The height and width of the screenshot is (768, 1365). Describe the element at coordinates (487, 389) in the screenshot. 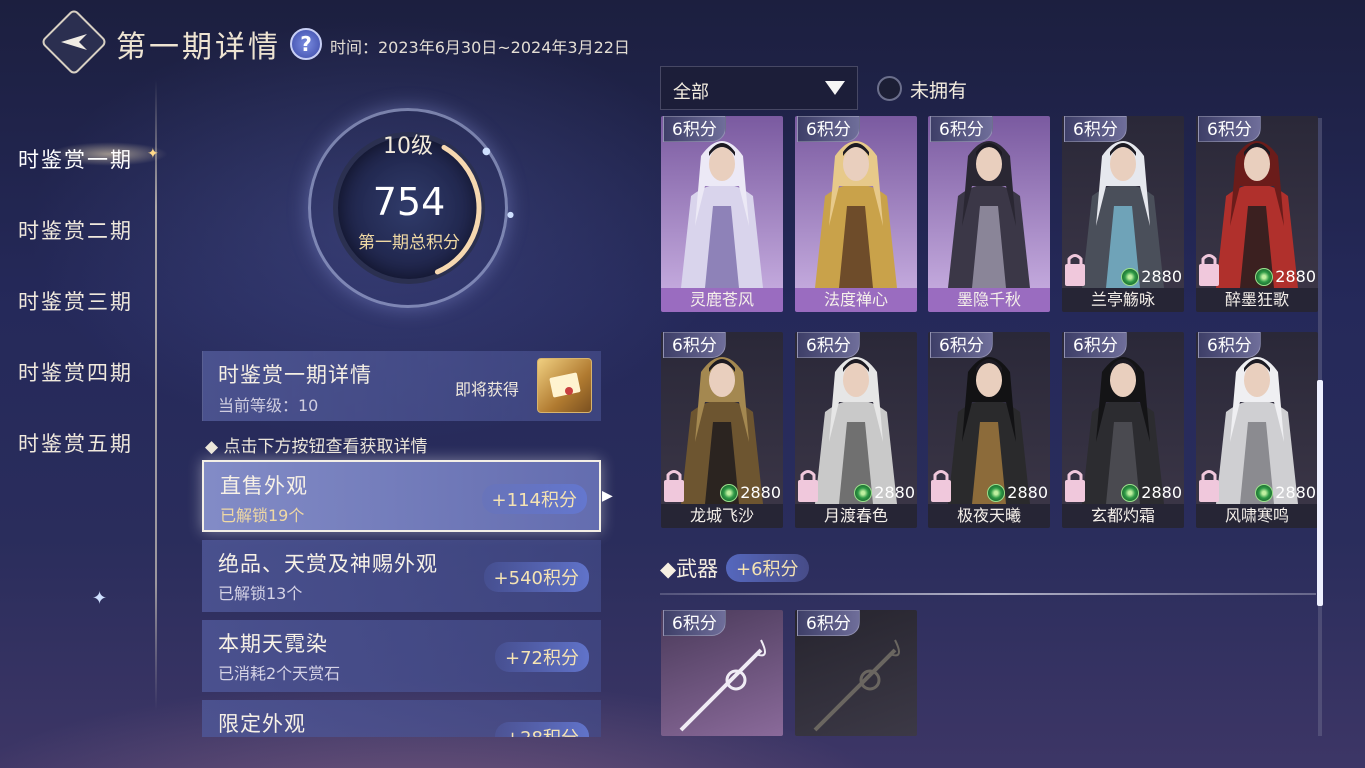

I see `upcoming-reward-label: 即将获得` at that location.